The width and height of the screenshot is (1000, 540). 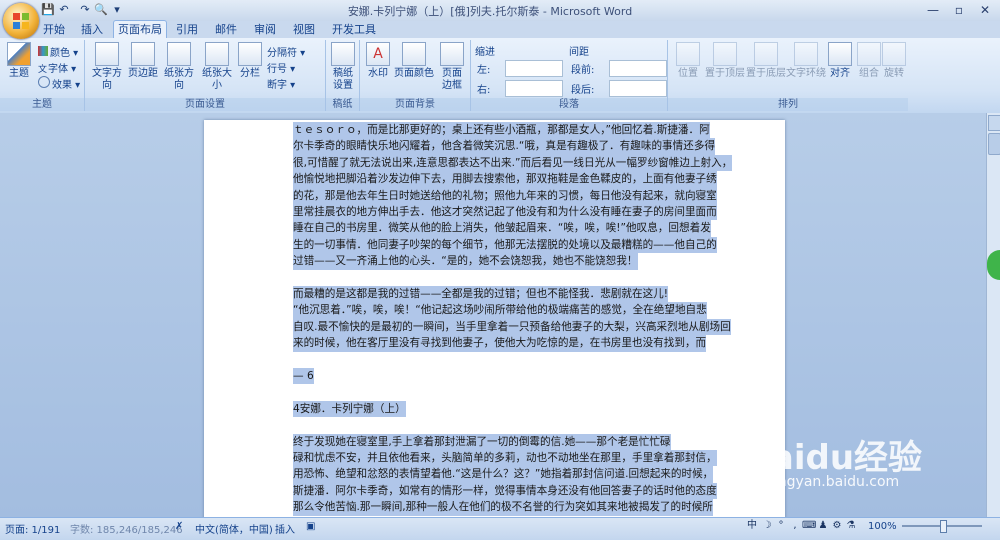 What do you see at coordinates (286, 51) in the screenshot?
I see `breaks-button: 分隔符 ▾` at bounding box center [286, 51].